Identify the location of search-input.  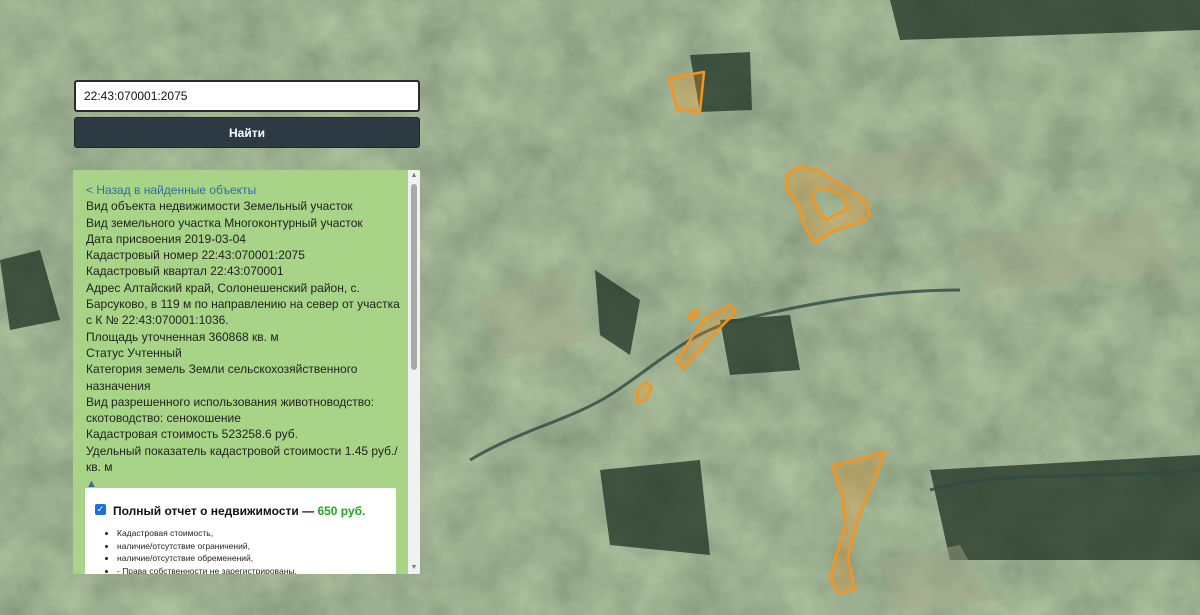
(247, 96).